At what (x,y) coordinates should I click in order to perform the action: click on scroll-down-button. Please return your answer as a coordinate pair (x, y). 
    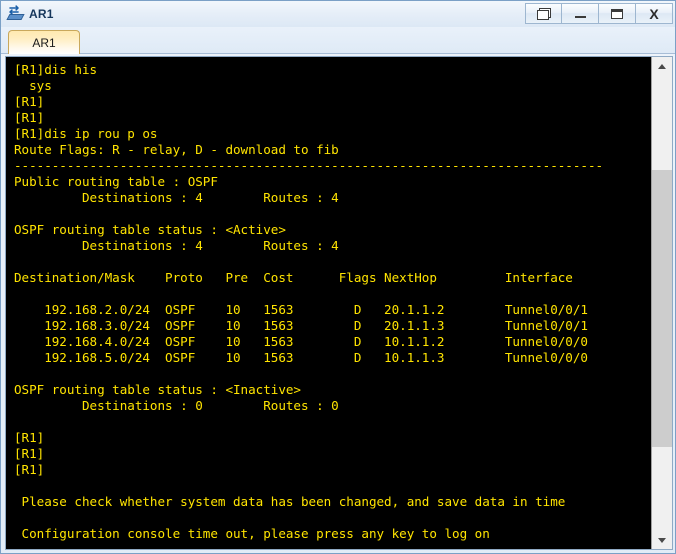
    Looking at the image, I should click on (662, 540).